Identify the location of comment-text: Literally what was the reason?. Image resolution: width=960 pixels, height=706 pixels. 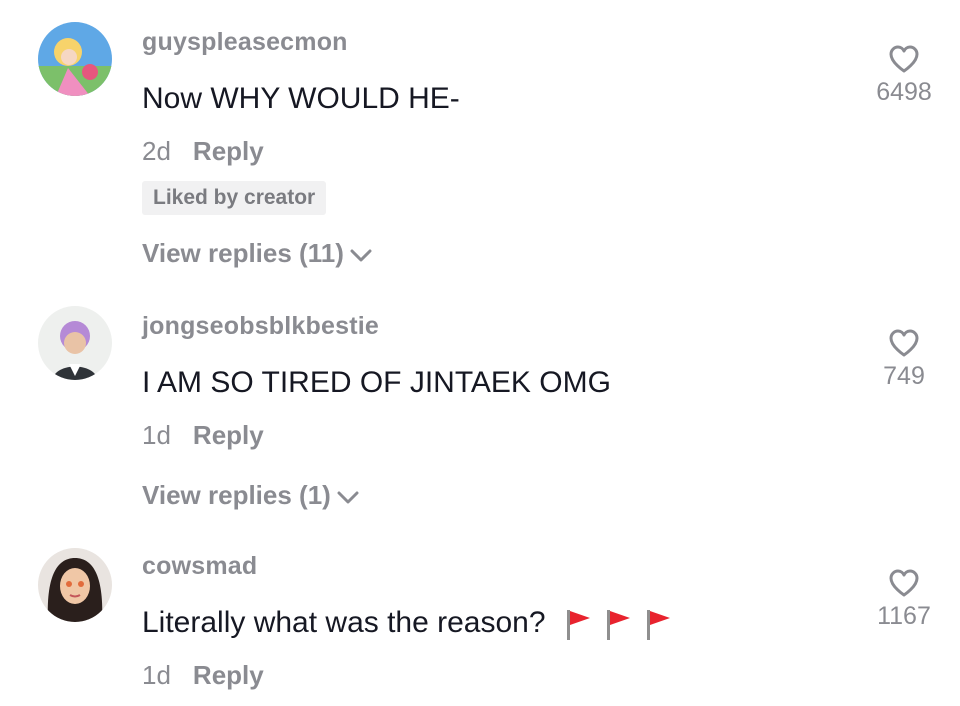
(407, 623).